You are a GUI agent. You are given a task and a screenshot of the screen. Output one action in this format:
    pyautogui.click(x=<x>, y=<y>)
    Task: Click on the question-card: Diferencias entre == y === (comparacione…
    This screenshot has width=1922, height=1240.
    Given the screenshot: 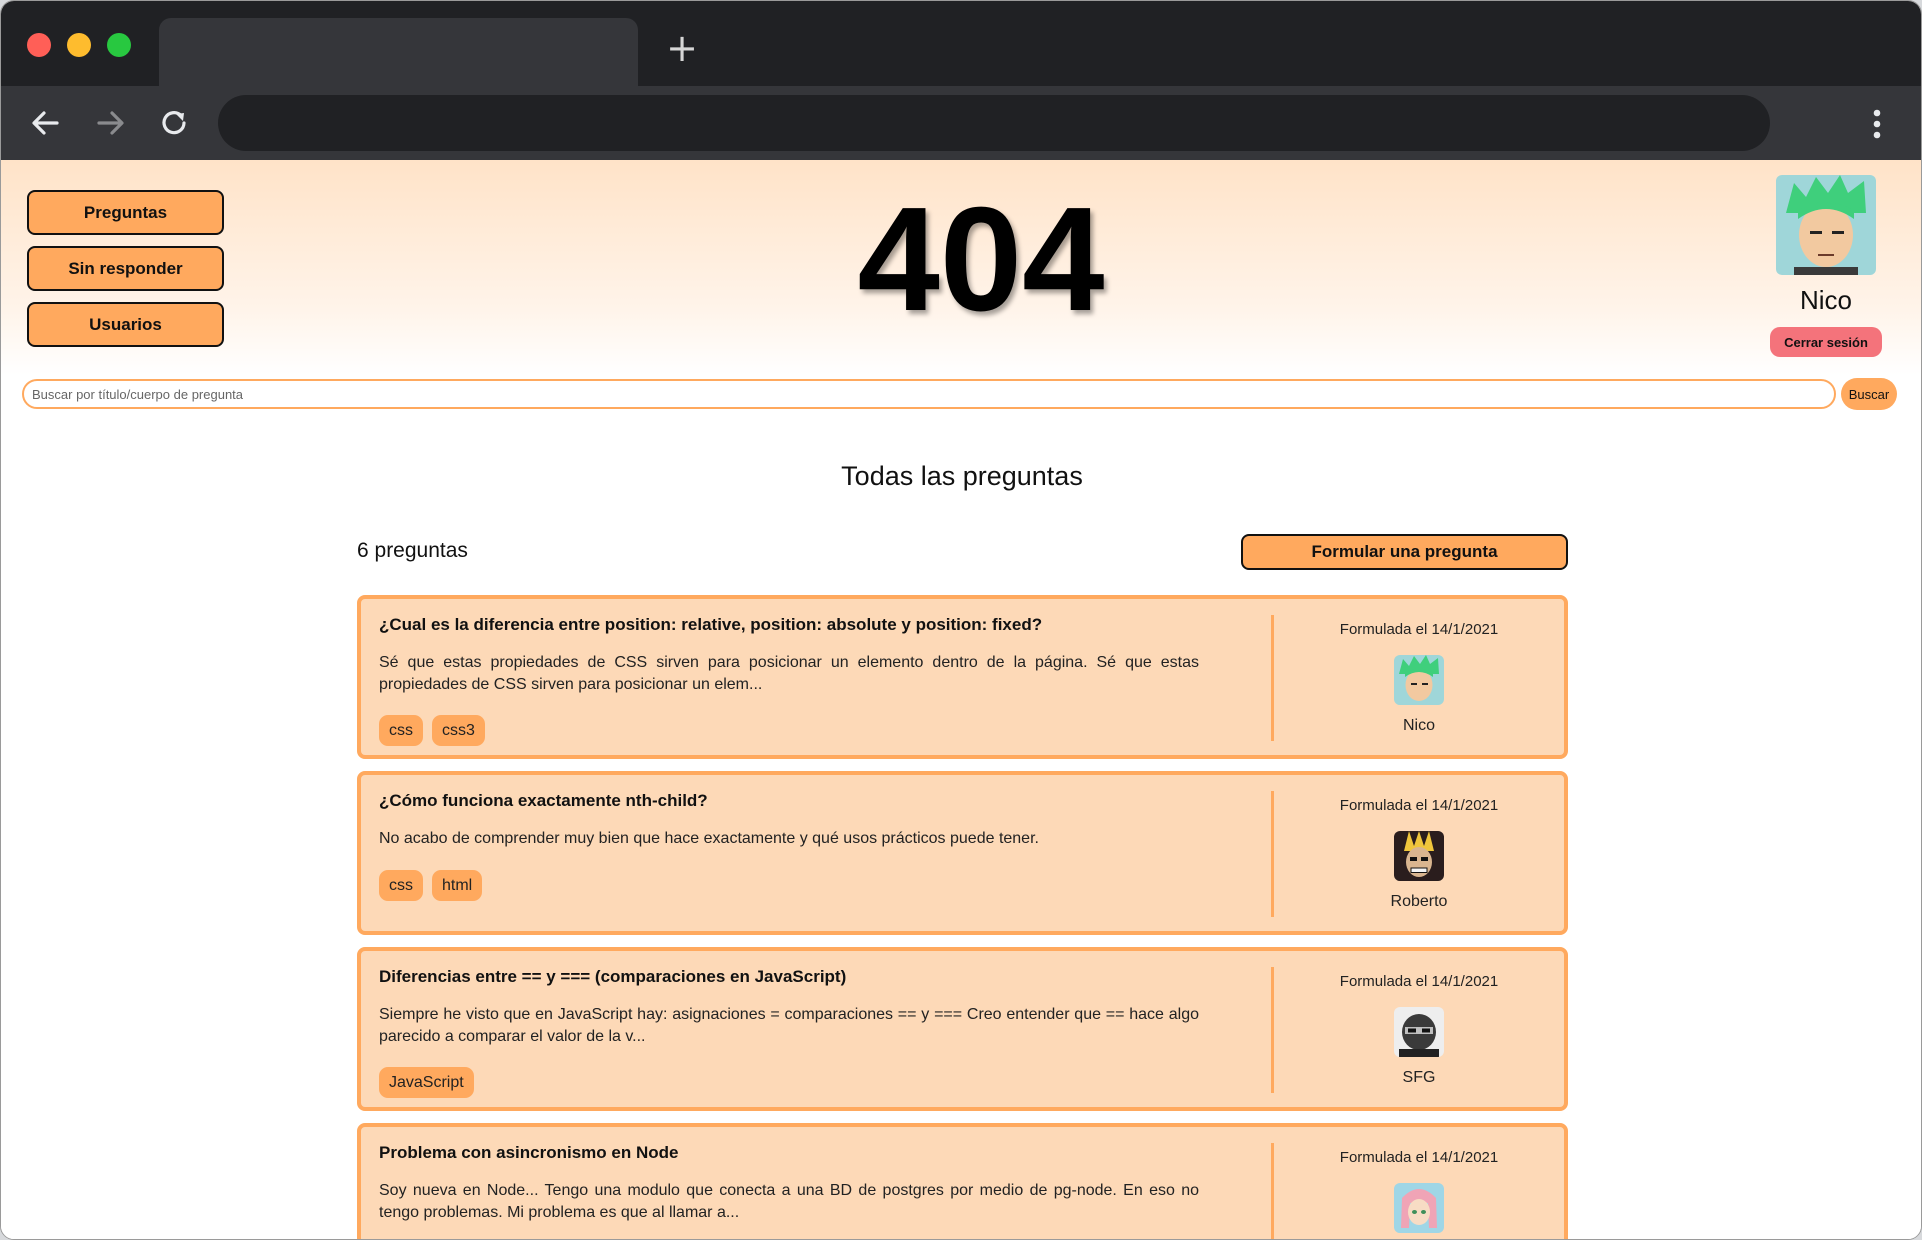 What is the action you would take?
    pyautogui.click(x=962, y=1029)
    